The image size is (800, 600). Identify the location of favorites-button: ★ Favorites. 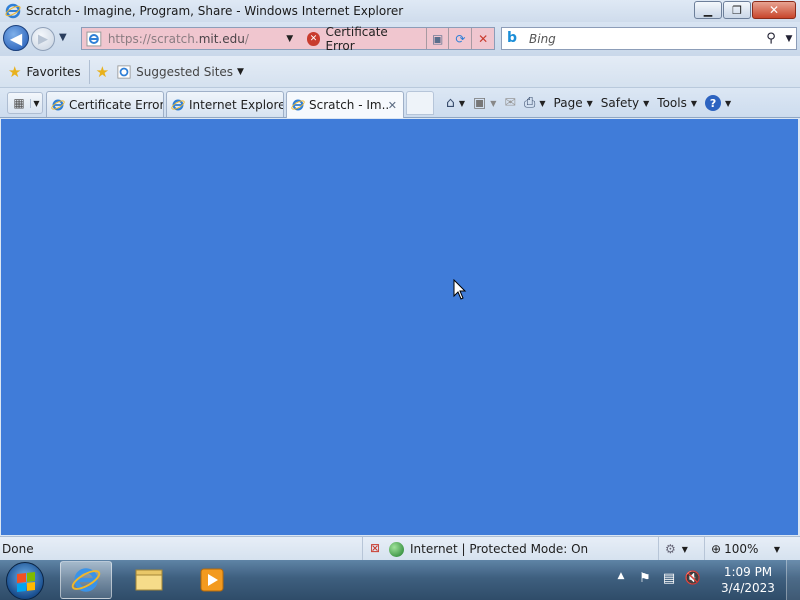
(49, 71).